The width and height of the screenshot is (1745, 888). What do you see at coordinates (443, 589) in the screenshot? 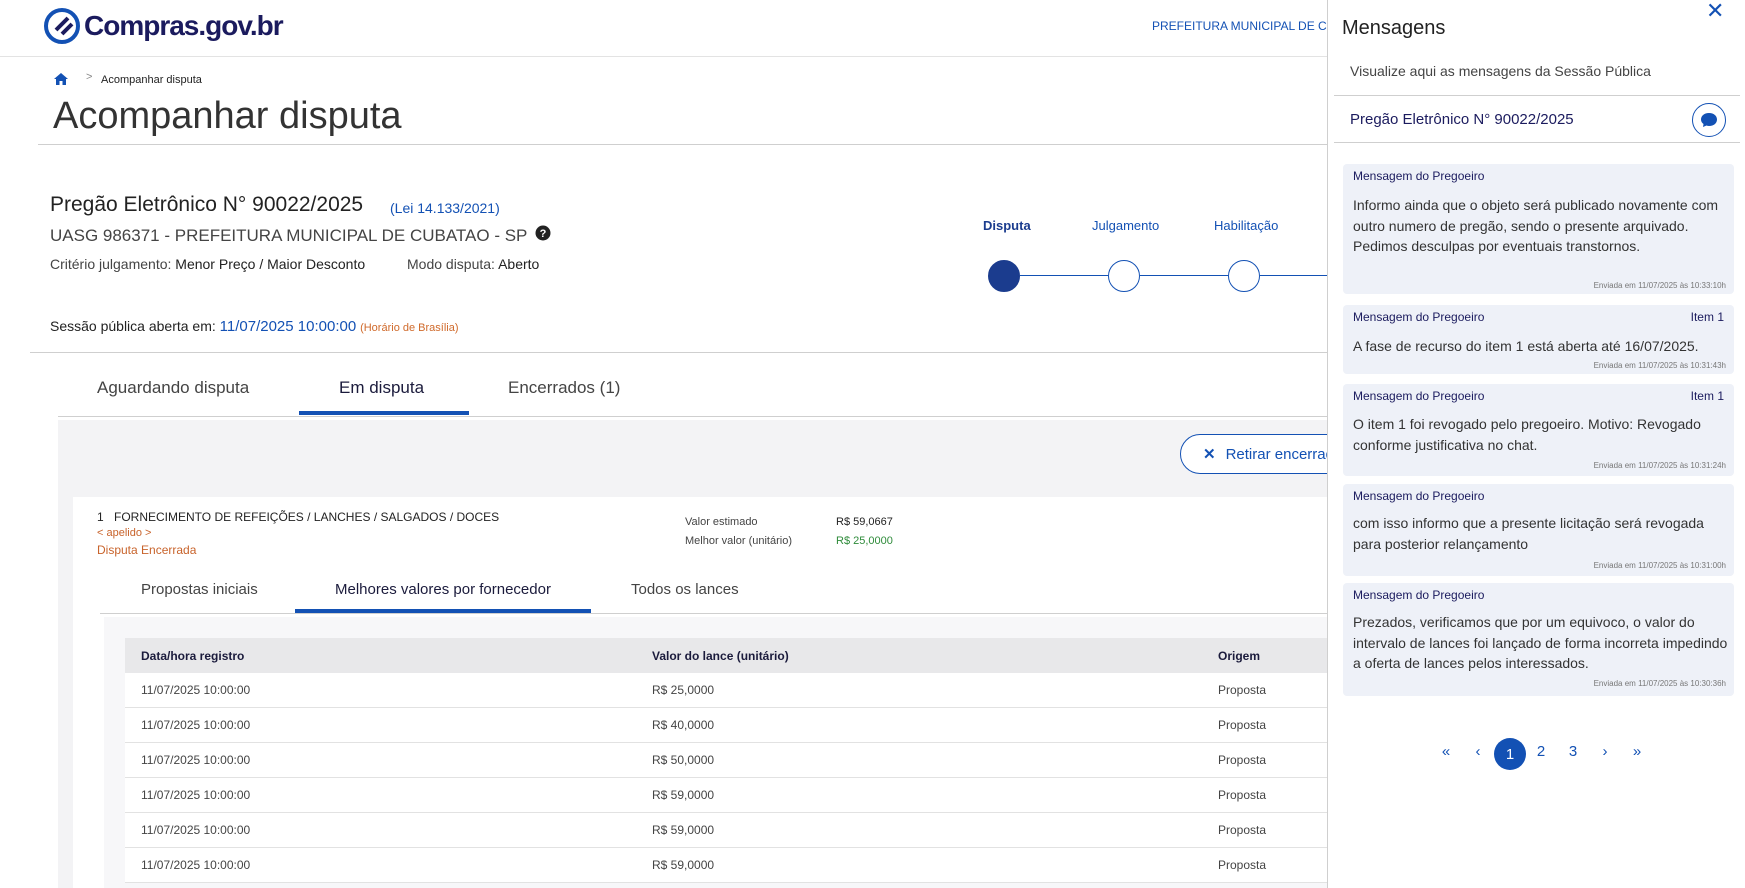
I see `subtab-melhores-valores: Melhores valores por fornecedor` at bounding box center [443, 589].